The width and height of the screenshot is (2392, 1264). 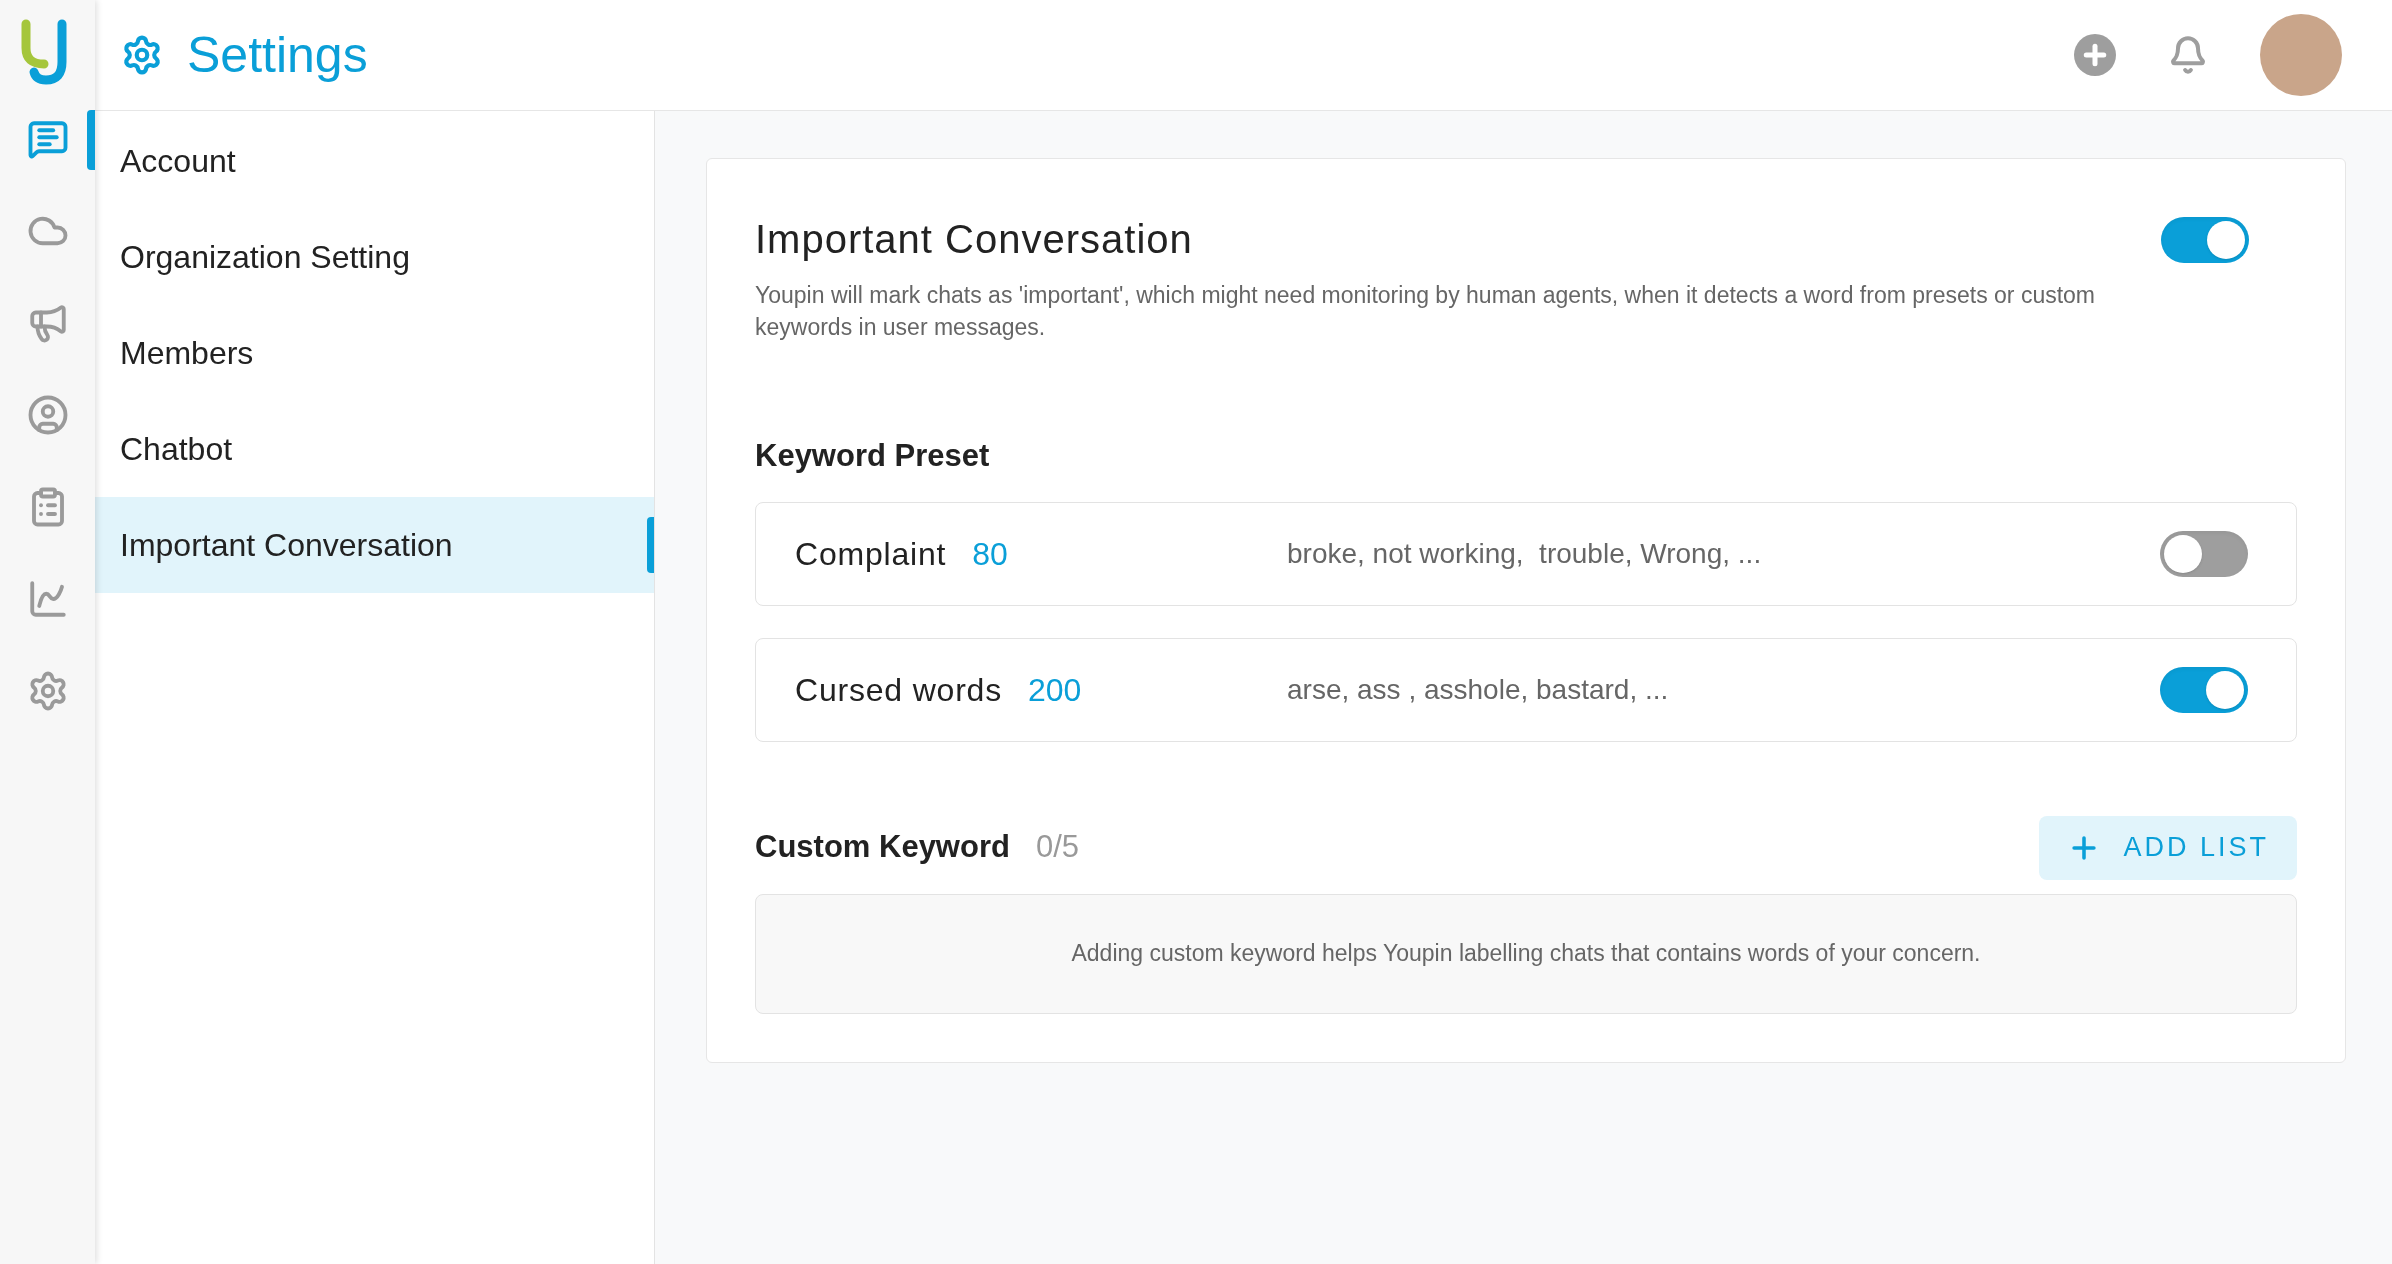 What do you see at coordinates (142, 55) in the screenshot?
I see `settings-icon` at bounding box center [142, 55].